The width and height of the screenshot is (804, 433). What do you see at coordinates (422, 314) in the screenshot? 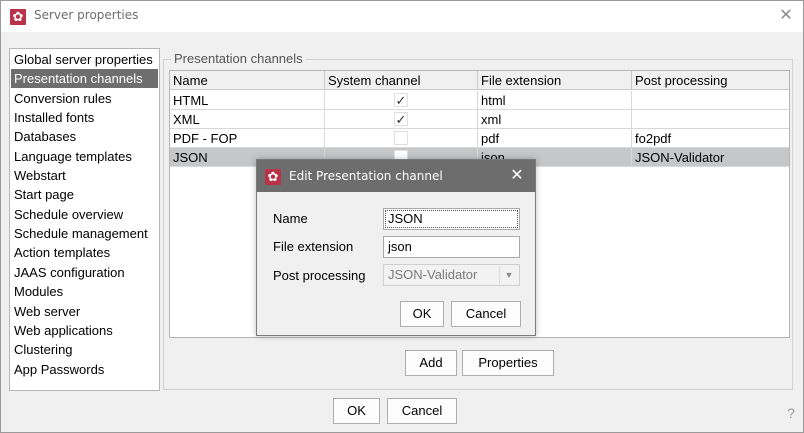
I see `dialog-ok-button: OK` at bounding box center [422, 314].